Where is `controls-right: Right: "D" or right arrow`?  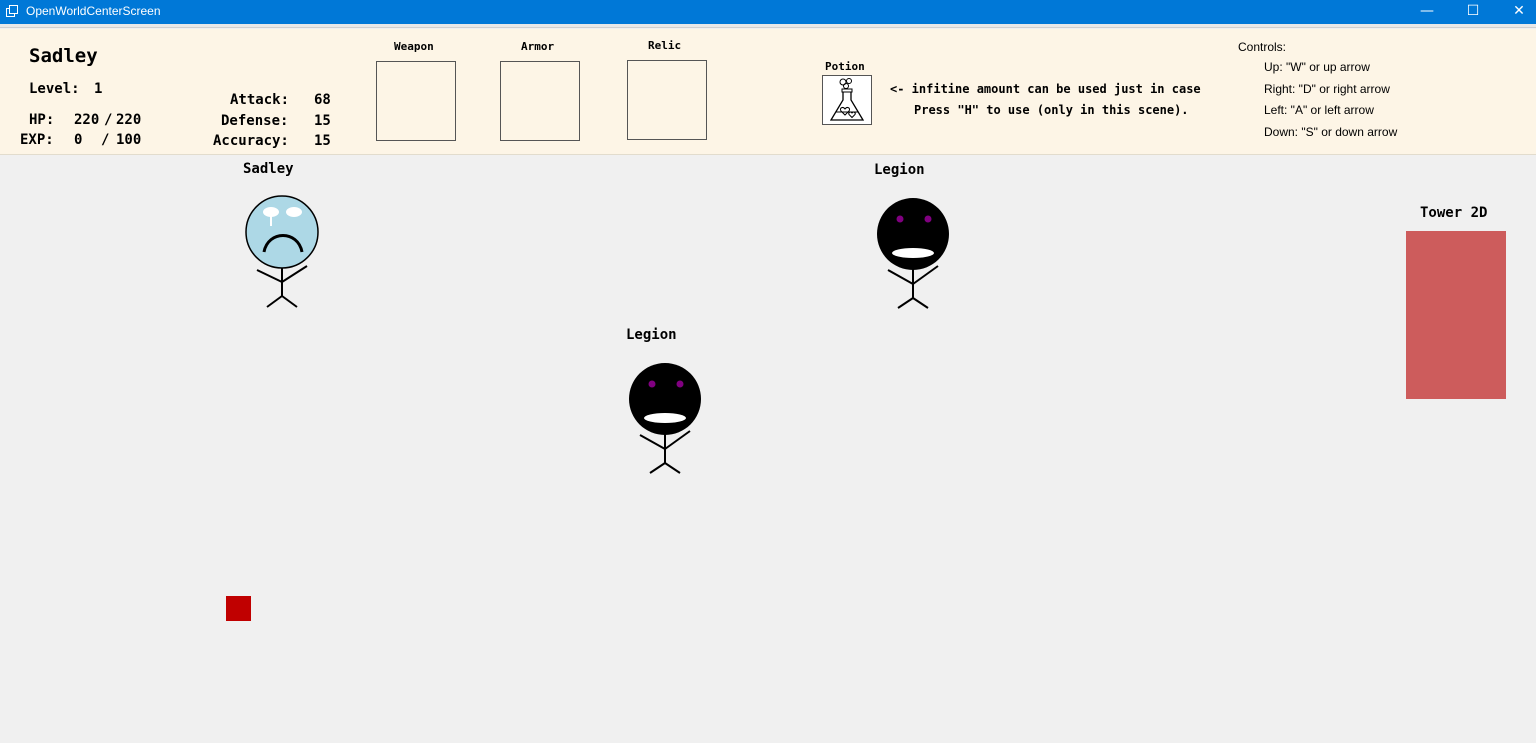 controls-right: Right: "D" or right arrow is located at coordinates (1327, 89).